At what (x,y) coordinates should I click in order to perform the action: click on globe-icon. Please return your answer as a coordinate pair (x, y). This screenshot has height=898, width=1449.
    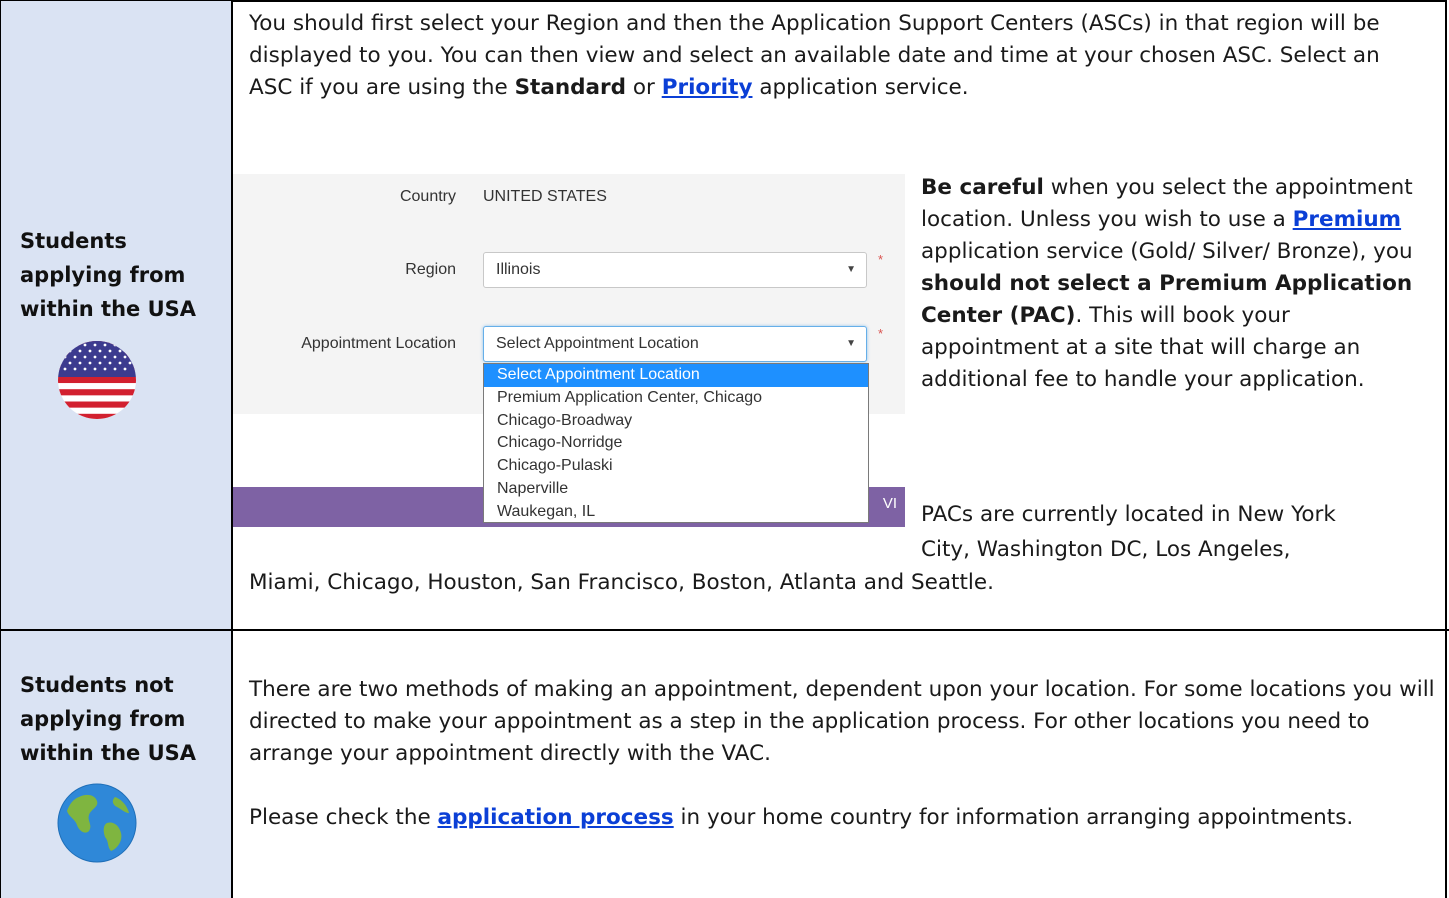
    Looking at the image, I should click on (97, 823).